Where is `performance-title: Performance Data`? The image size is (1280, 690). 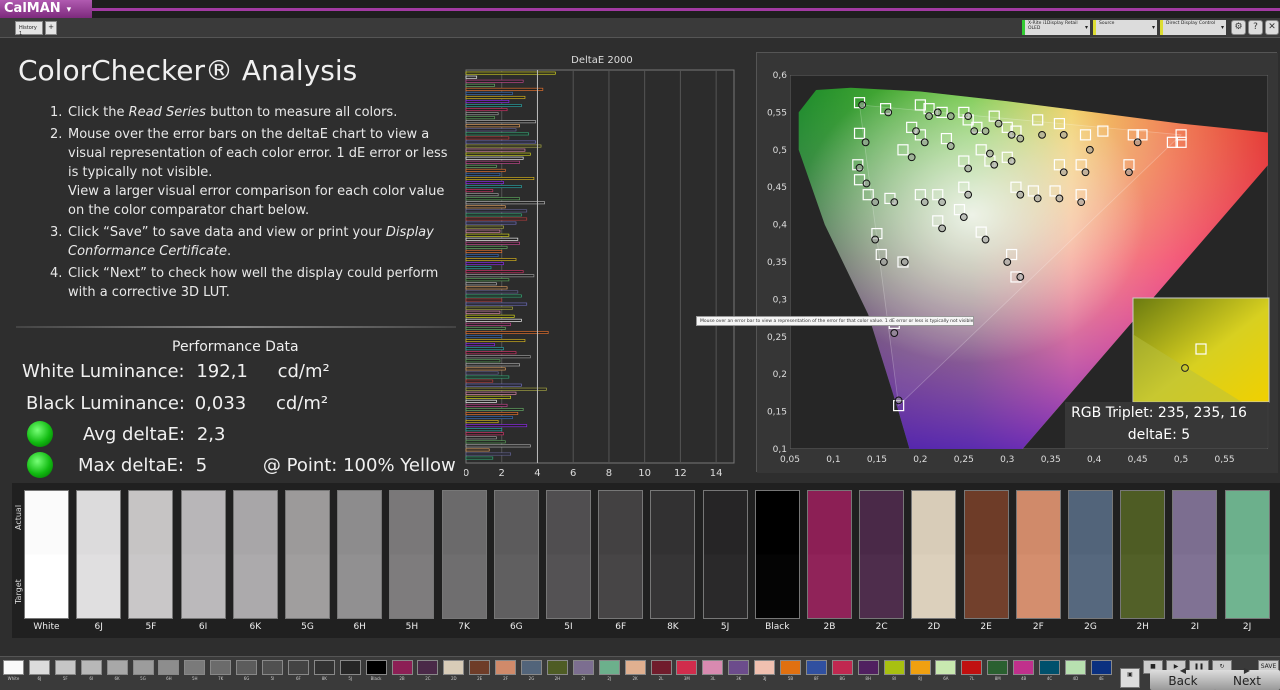 performance-title: Performance Data is located at coordinates (235, 347).